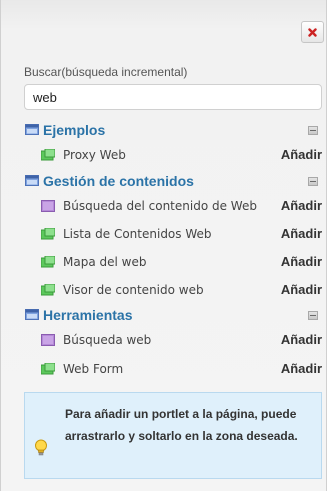  What do you see at coordinates (160, 206) in the screenshot?
I see `portlet-label: Búsqueda del contenido de Web` at bounding box center [160, 206].